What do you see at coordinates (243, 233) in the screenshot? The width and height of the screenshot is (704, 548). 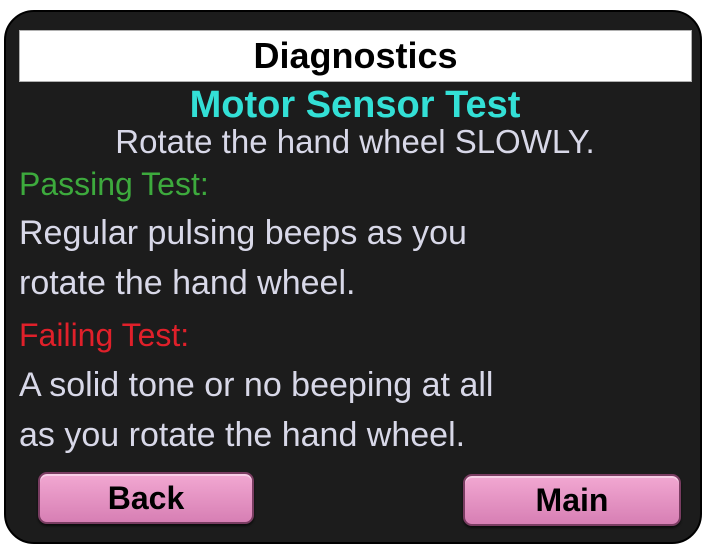 I see `passing-description-line: Regular pulsing beeps as you` at bounding box center [243, 233].